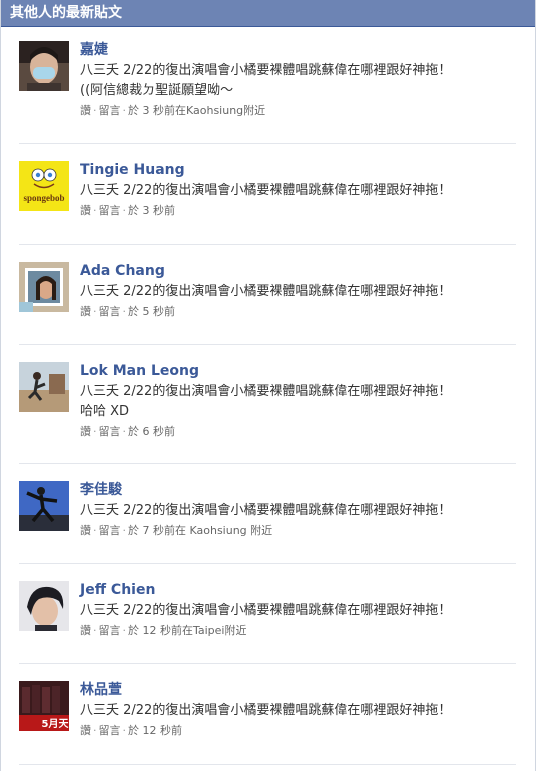 This screenshot has height=771, width=536. I want to click on avatar: spongebob, so click(44, 186).